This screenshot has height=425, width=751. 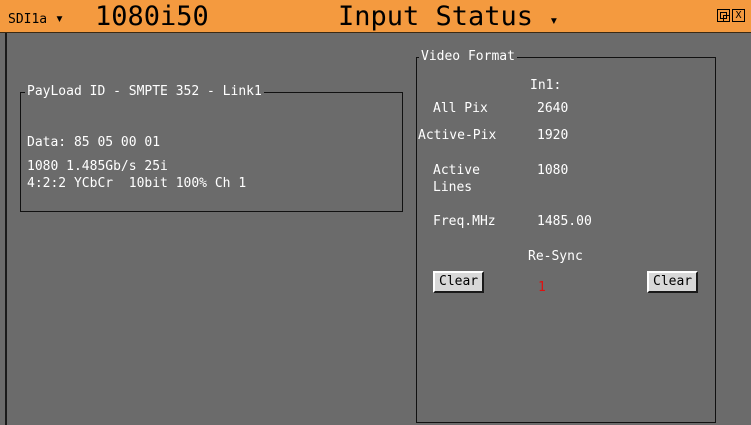 What do you see at coordinates (553, 135) in the screenshot?
I see `active-pix-value: 1920` at bounding box center [553, 135].